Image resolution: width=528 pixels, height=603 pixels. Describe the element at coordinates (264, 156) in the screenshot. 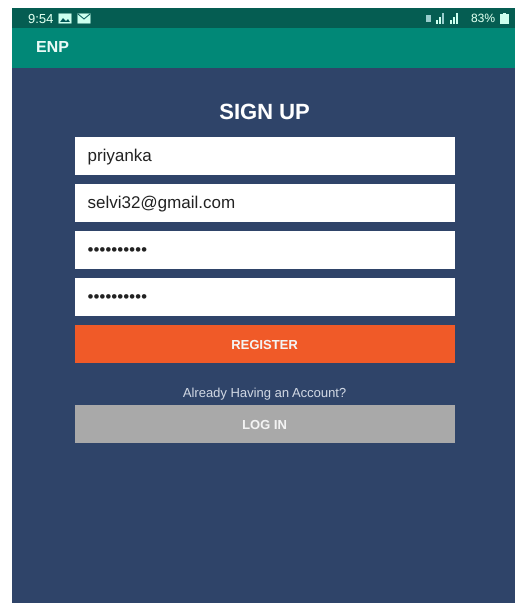

I see `input-field: priyanka` at that location.